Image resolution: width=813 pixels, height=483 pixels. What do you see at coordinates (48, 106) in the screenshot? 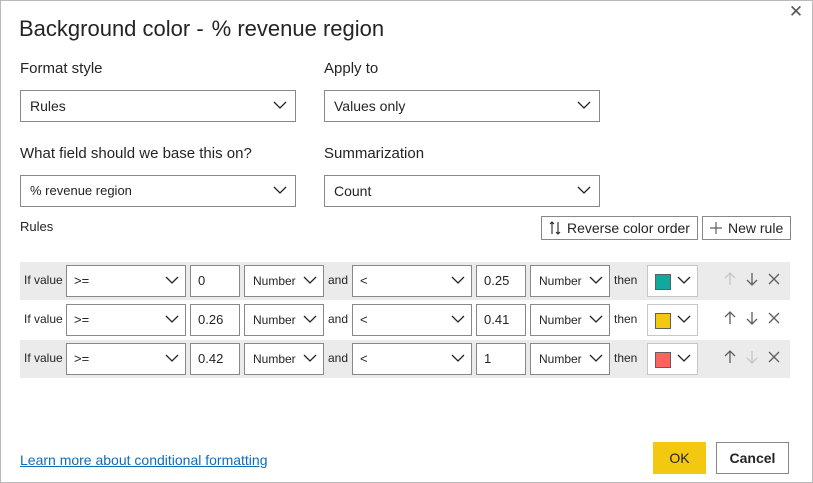
I see `format-style-value: Rules` at bounding box center [48, 106].